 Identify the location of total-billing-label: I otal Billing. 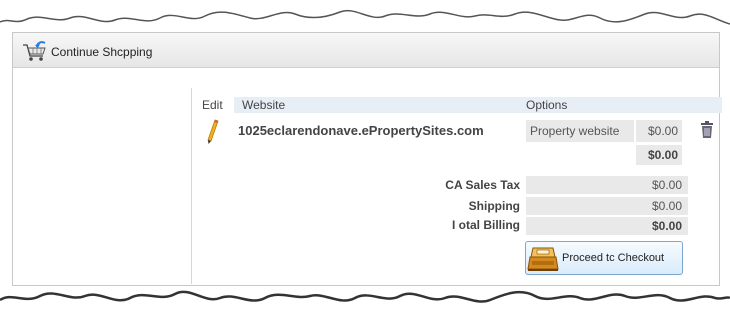
(486, 225).